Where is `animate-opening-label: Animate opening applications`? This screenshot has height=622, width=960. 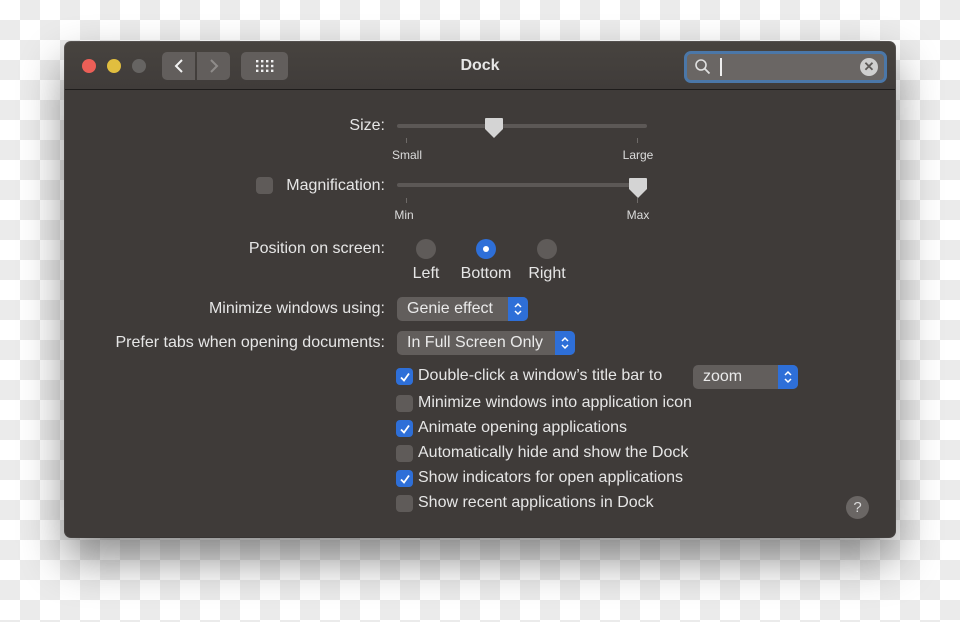
animate-opening-label: Animate opening applications is located at coordinates (523, 427).